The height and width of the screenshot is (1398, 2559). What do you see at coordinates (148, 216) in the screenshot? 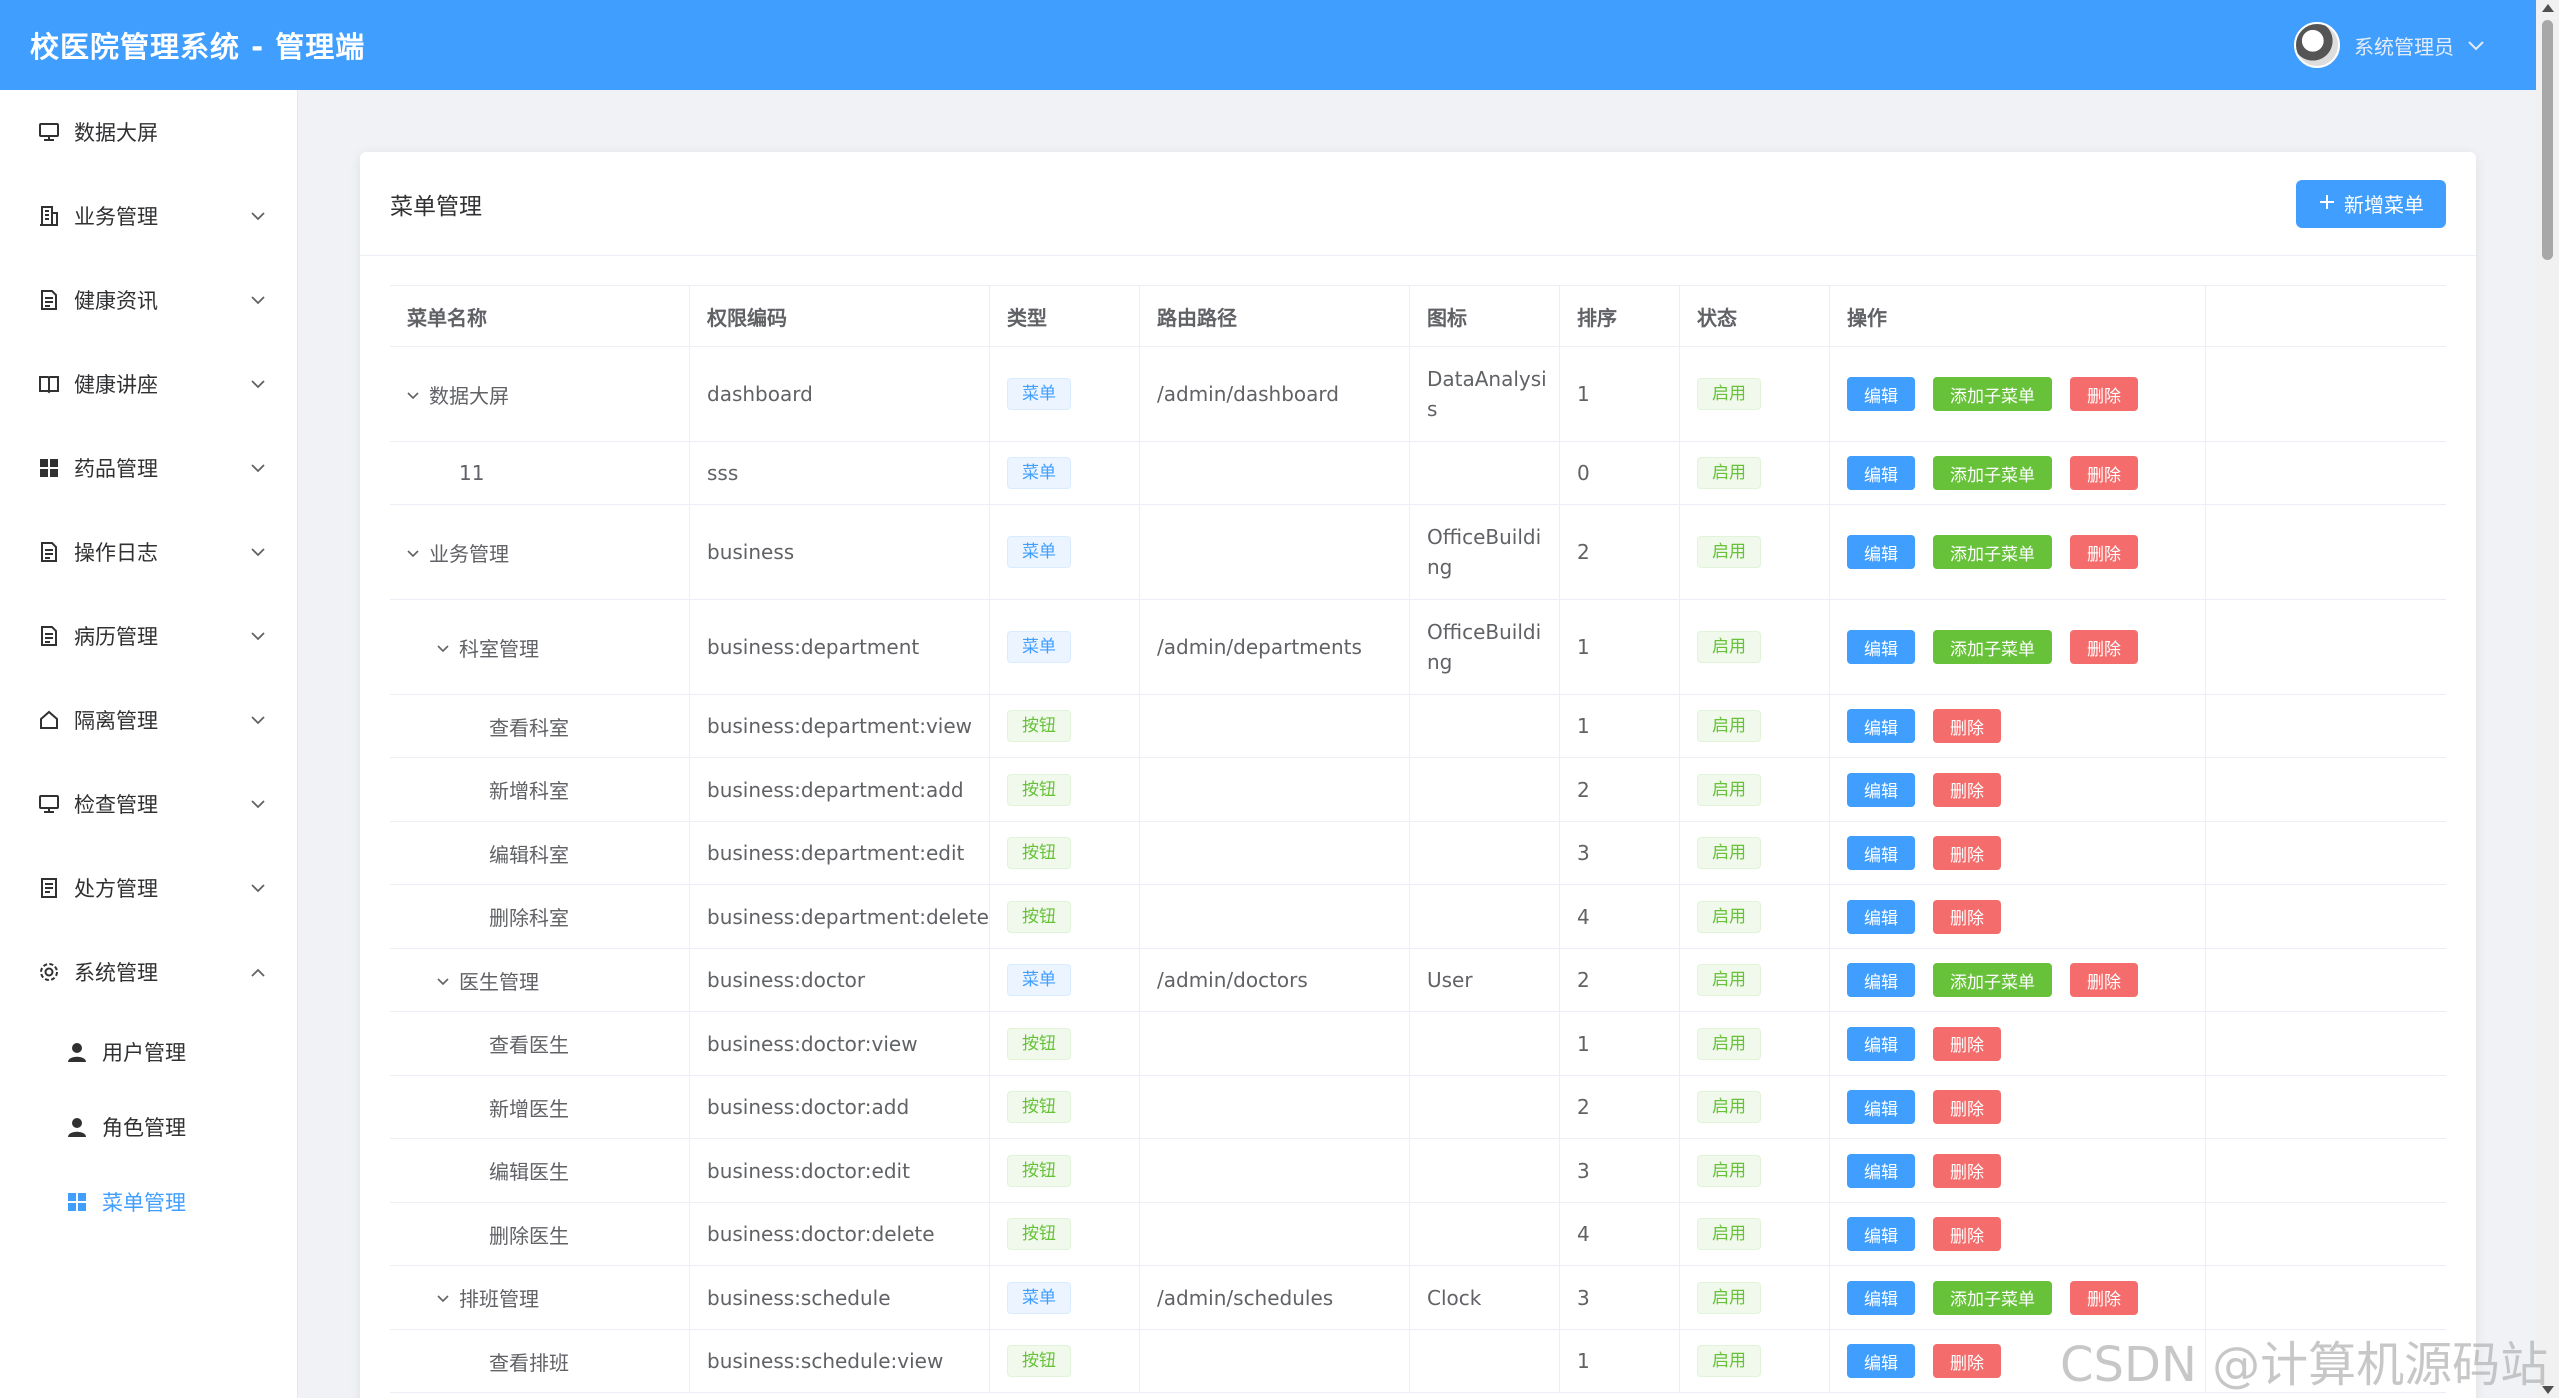
I see `sidebar-item-1: 业务管理` at bounding box center [148, 216].